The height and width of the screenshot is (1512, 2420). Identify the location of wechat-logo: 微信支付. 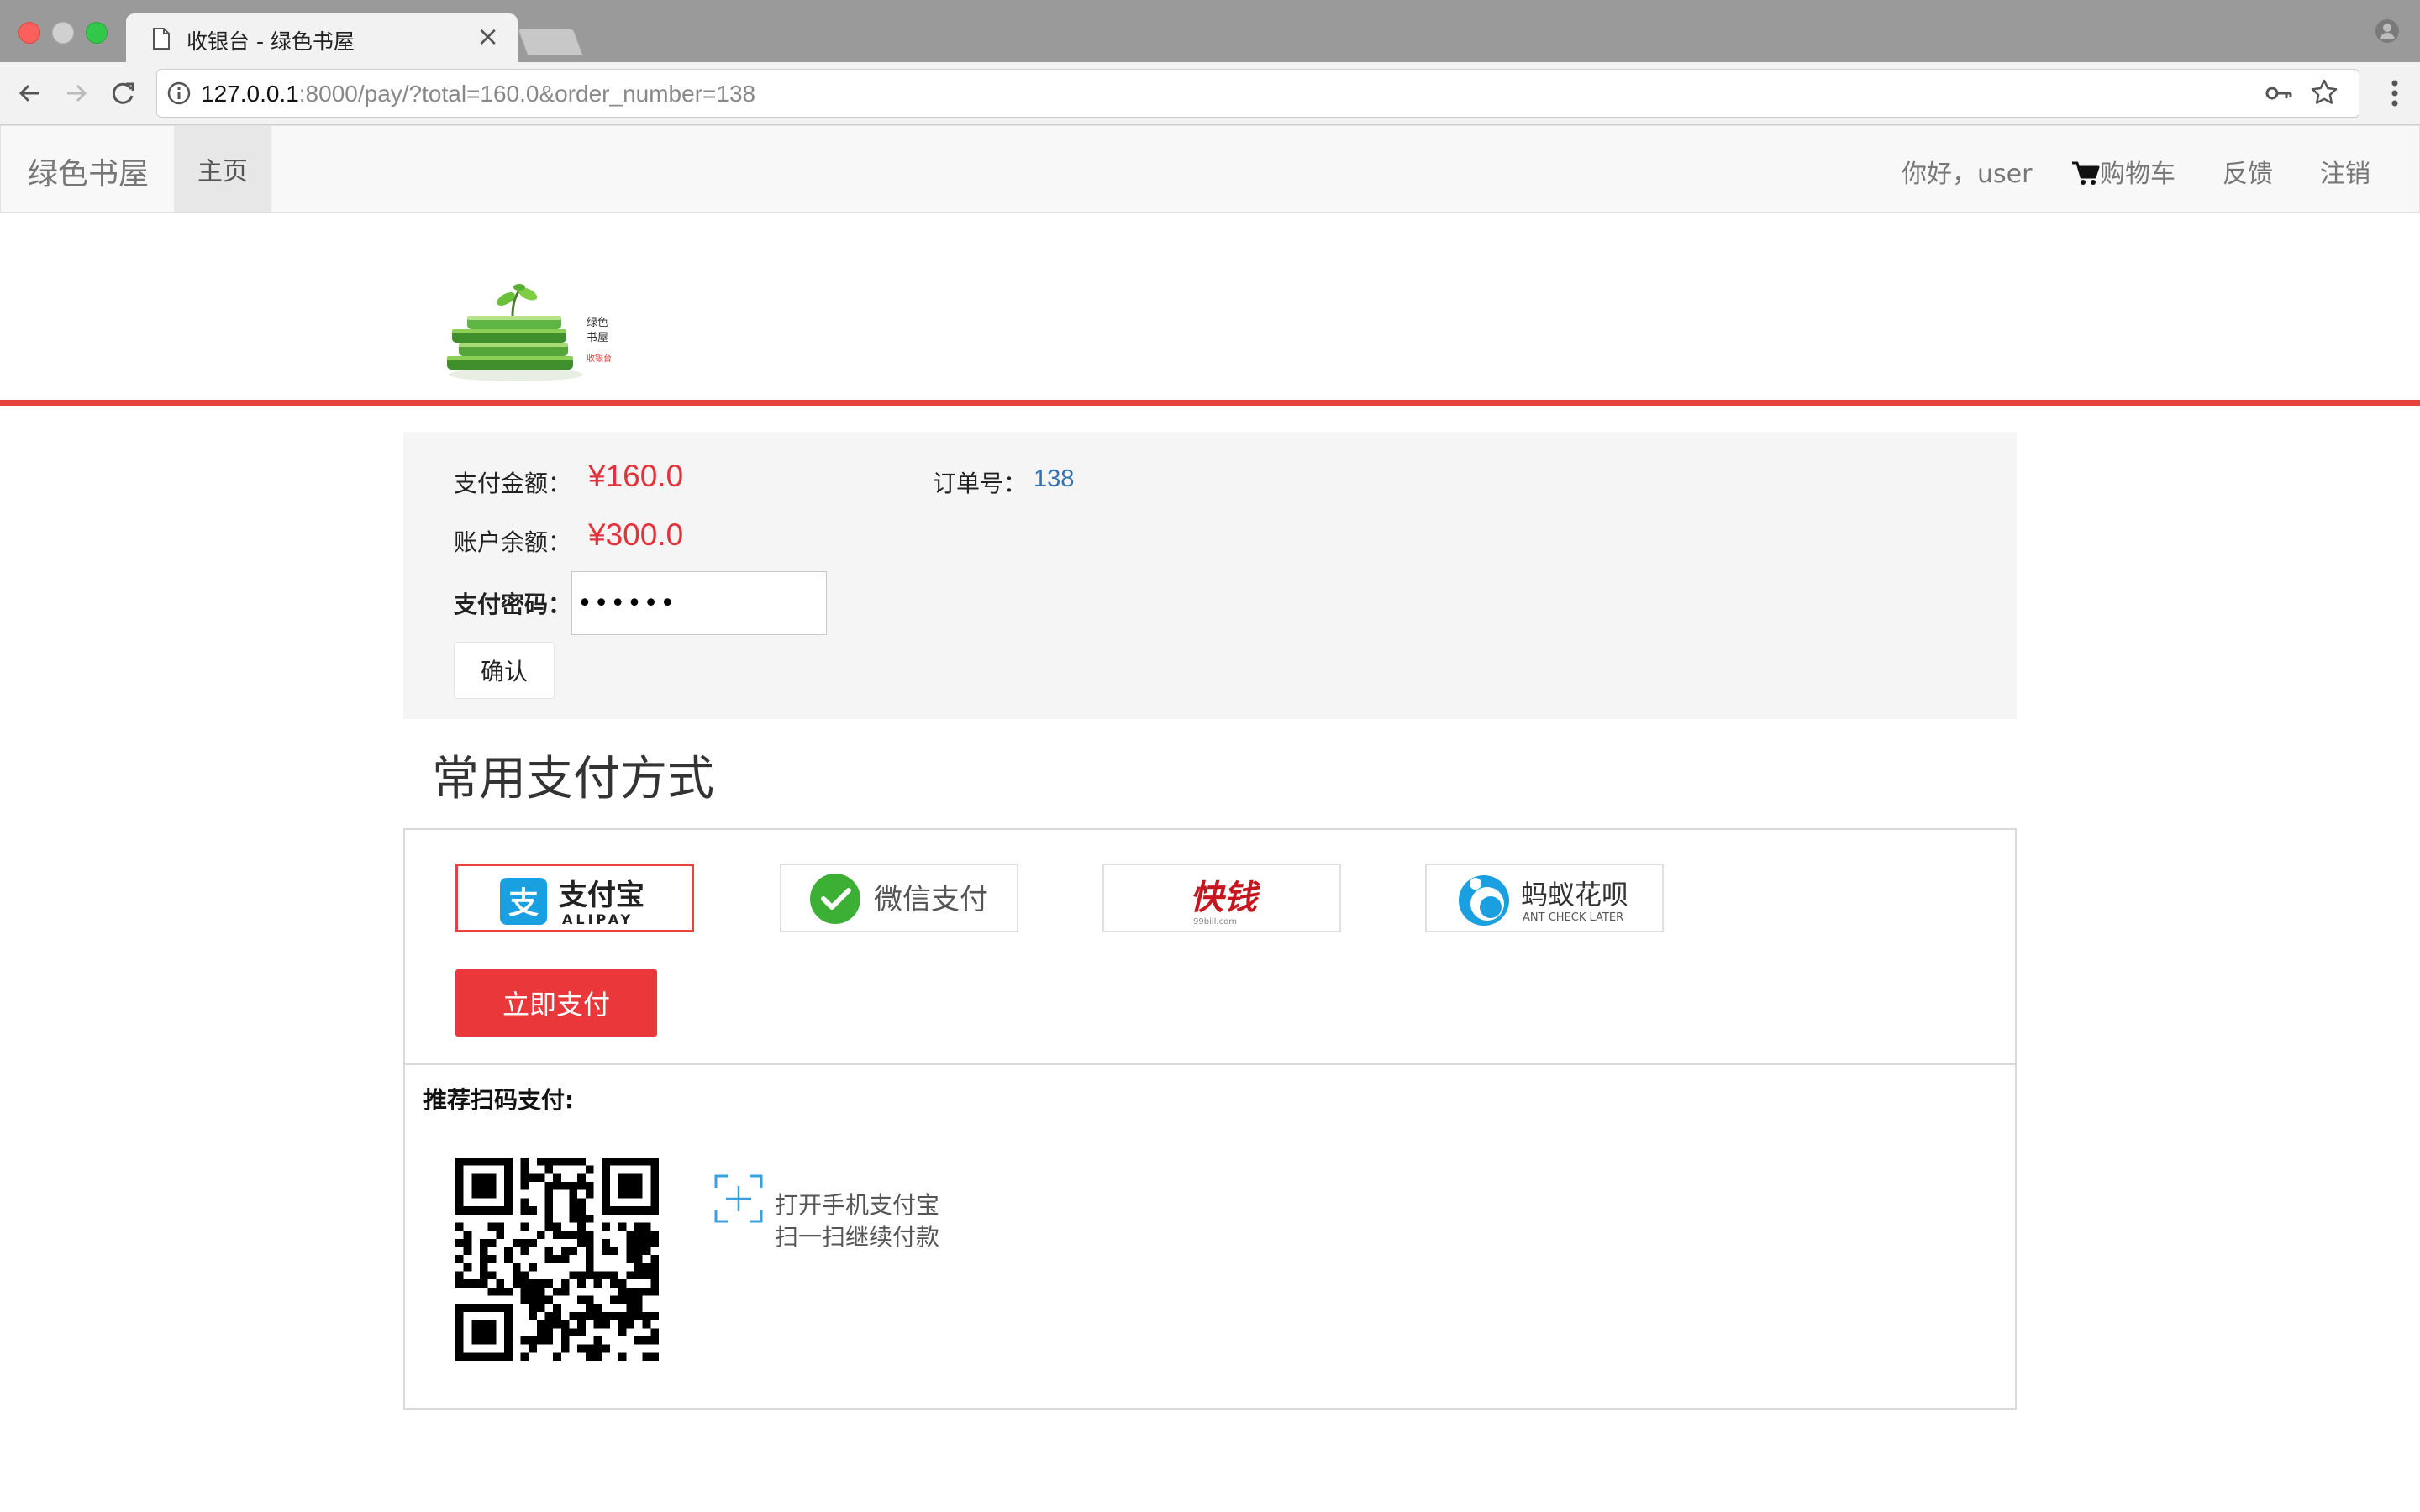
(899, 899).